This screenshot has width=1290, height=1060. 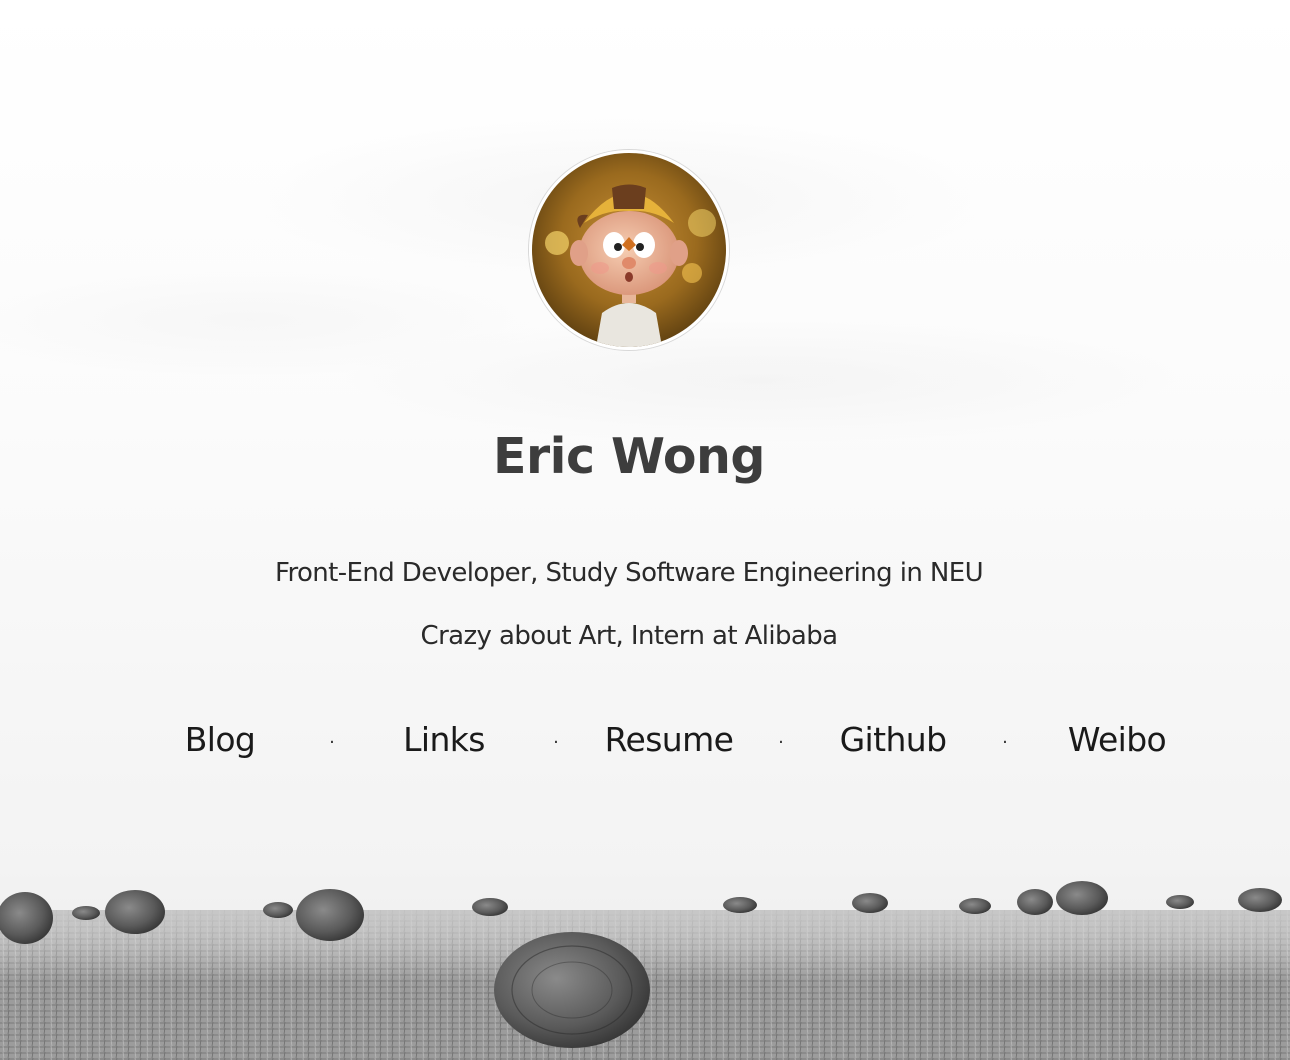 I want to click on profile-name: Eric Wong, so click(x=629, y=456).